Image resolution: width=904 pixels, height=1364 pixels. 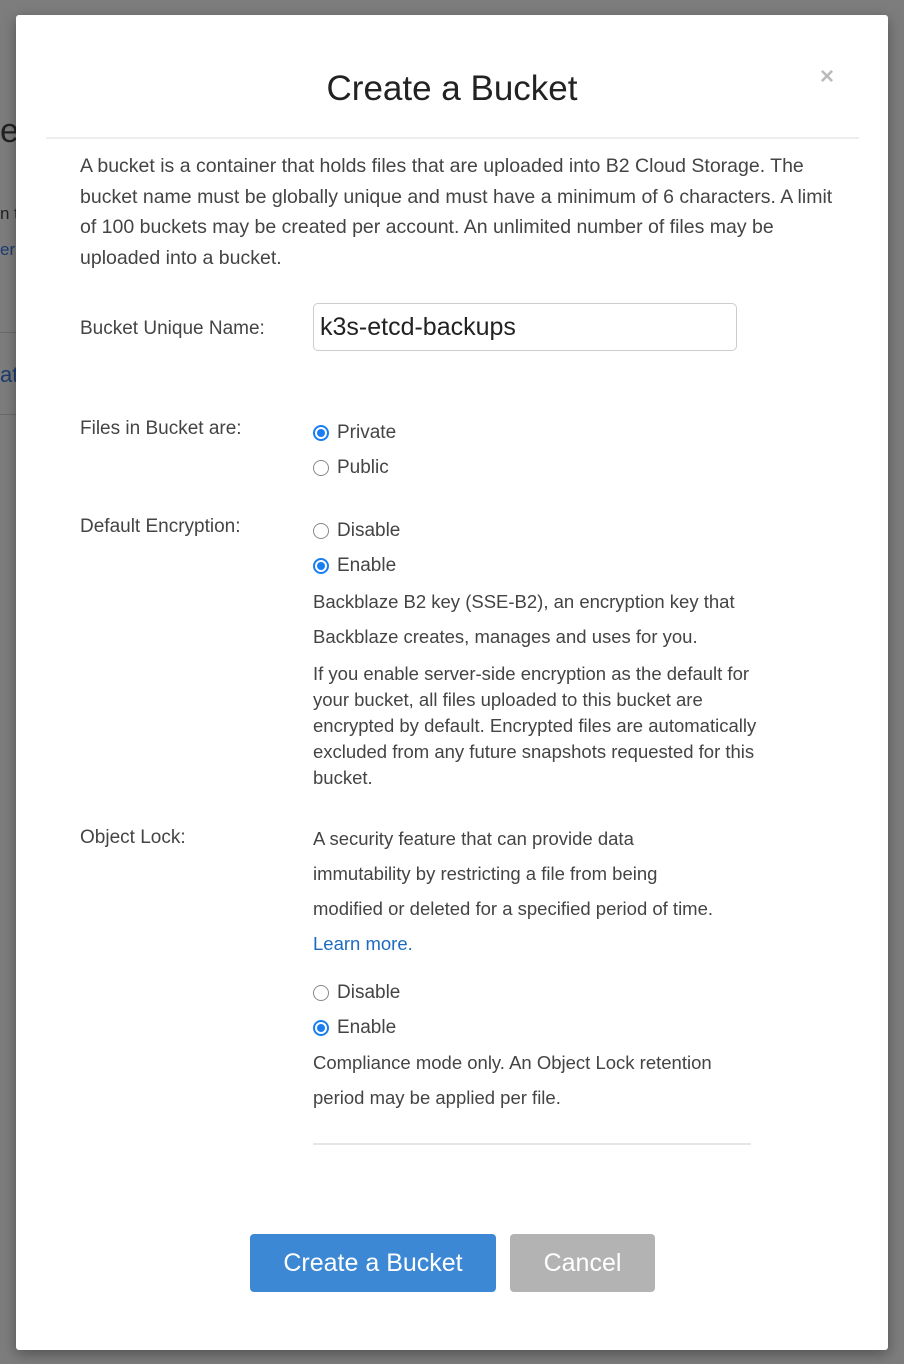 I want to click on radio-private: Private, so click(x=354, y=433).